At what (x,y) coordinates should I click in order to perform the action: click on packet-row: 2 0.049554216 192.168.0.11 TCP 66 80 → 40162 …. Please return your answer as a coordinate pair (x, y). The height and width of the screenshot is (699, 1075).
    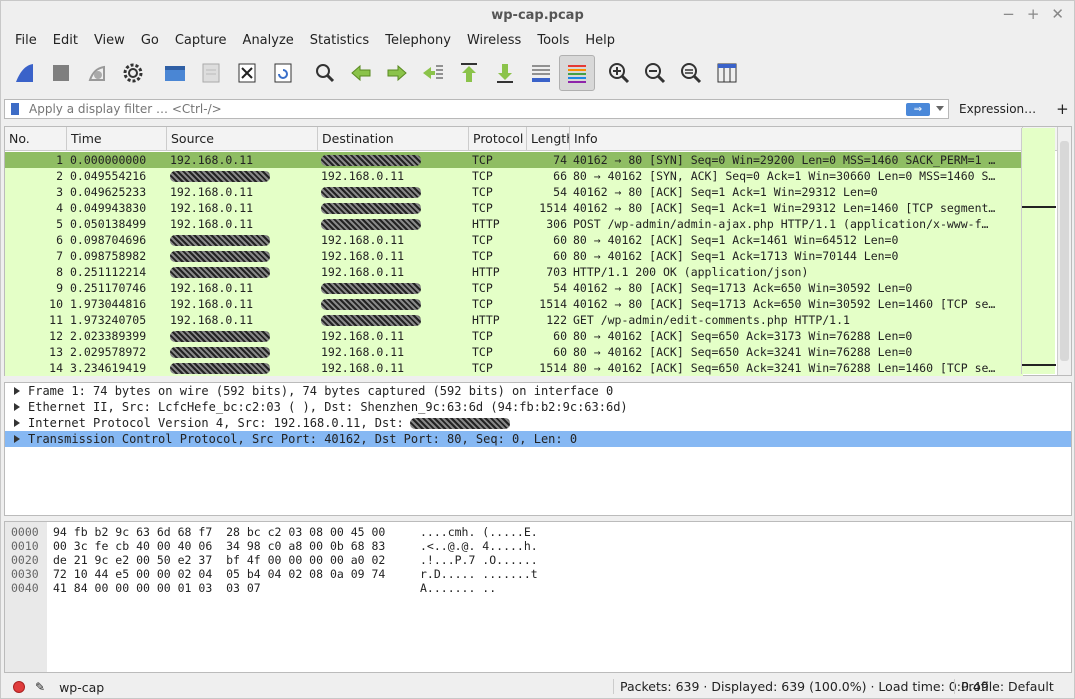
    Looking at the image, I should click on (514, 176).